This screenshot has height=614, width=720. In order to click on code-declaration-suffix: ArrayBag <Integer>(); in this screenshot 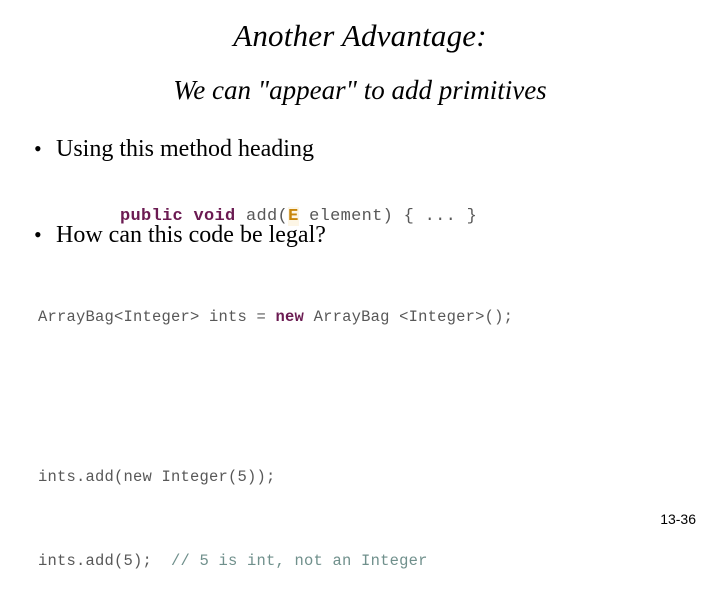, I will do `click(409, 317)`.